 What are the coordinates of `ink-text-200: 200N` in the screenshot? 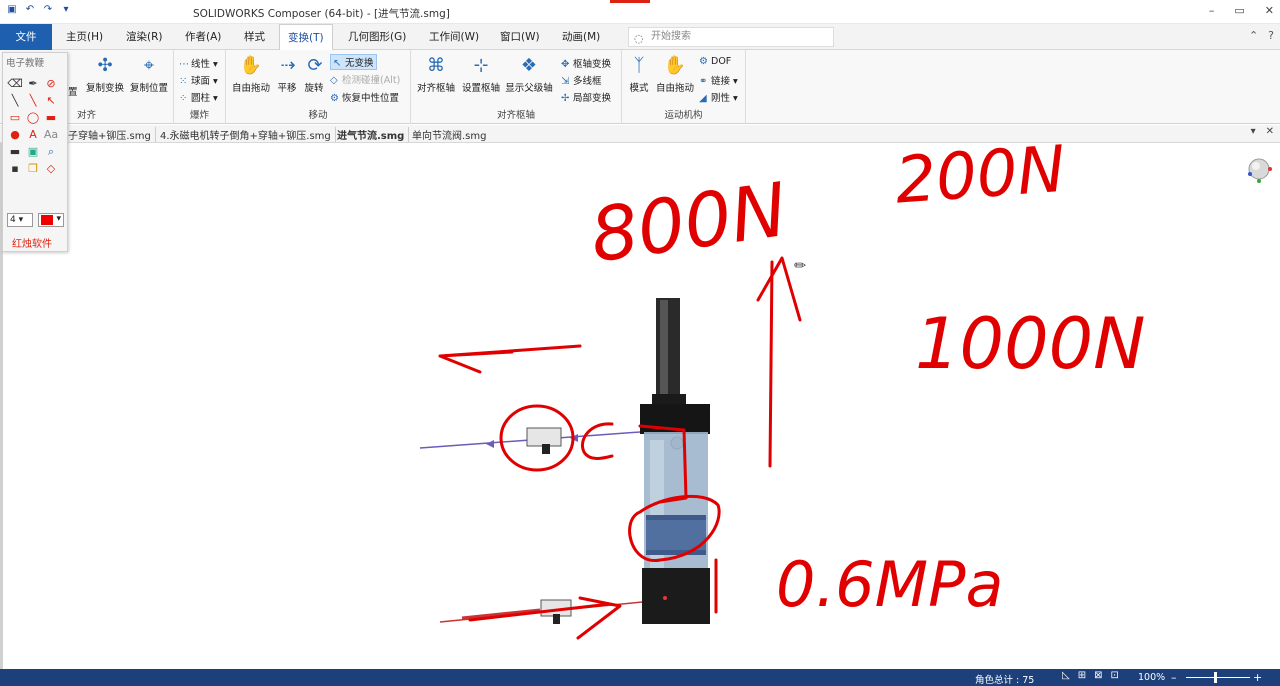 It's located at (980, 176).